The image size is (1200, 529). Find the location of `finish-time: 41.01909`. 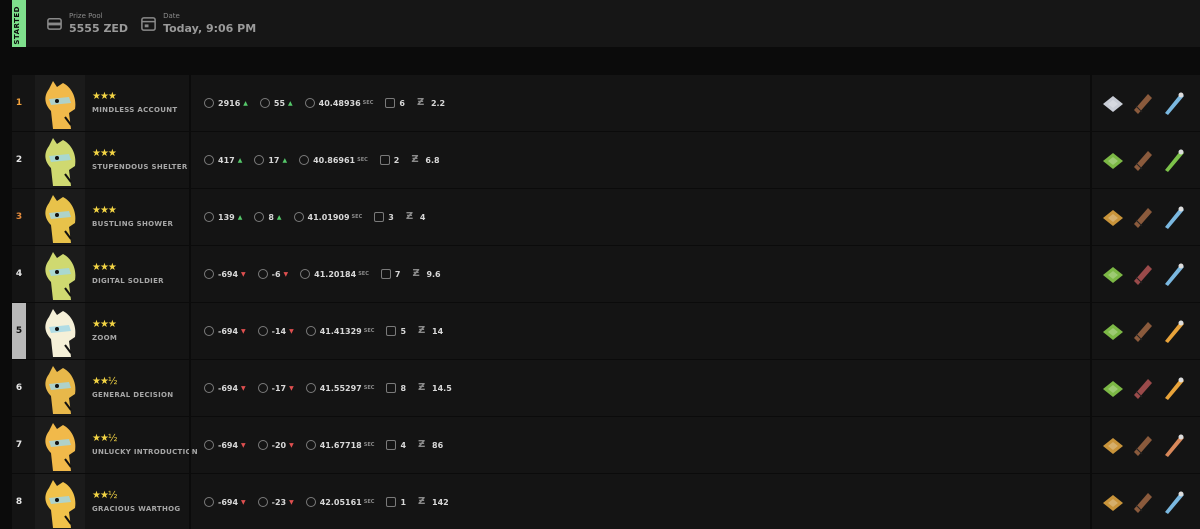

finish-time: 41.01909 is located at coordinates (328, 217).